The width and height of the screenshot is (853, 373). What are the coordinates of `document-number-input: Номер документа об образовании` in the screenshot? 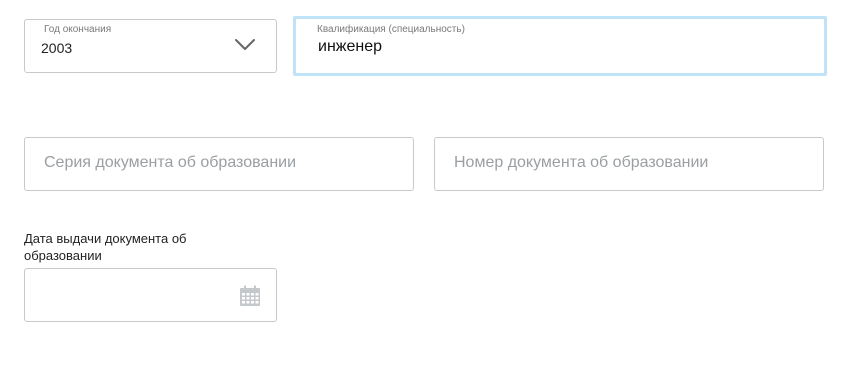 It's located at (629, 164).